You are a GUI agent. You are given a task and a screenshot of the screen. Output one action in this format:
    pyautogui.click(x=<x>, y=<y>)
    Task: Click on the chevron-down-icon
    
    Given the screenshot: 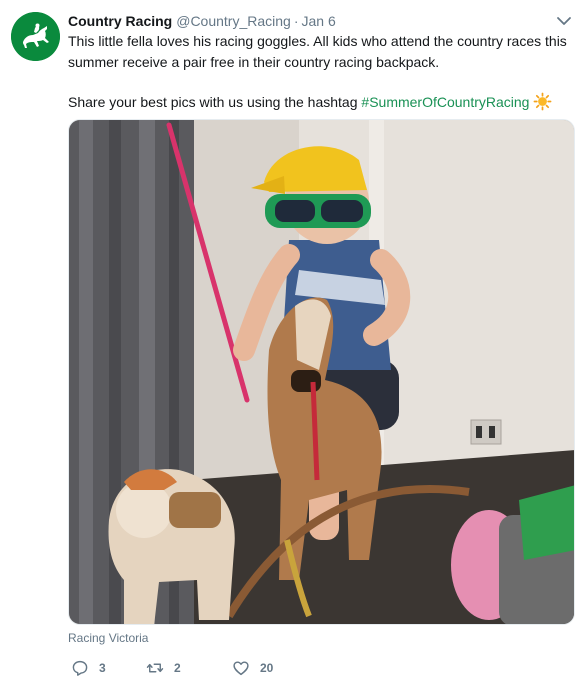 What is the action you would take?
    pyautogui.click(x=564, y=20)
    